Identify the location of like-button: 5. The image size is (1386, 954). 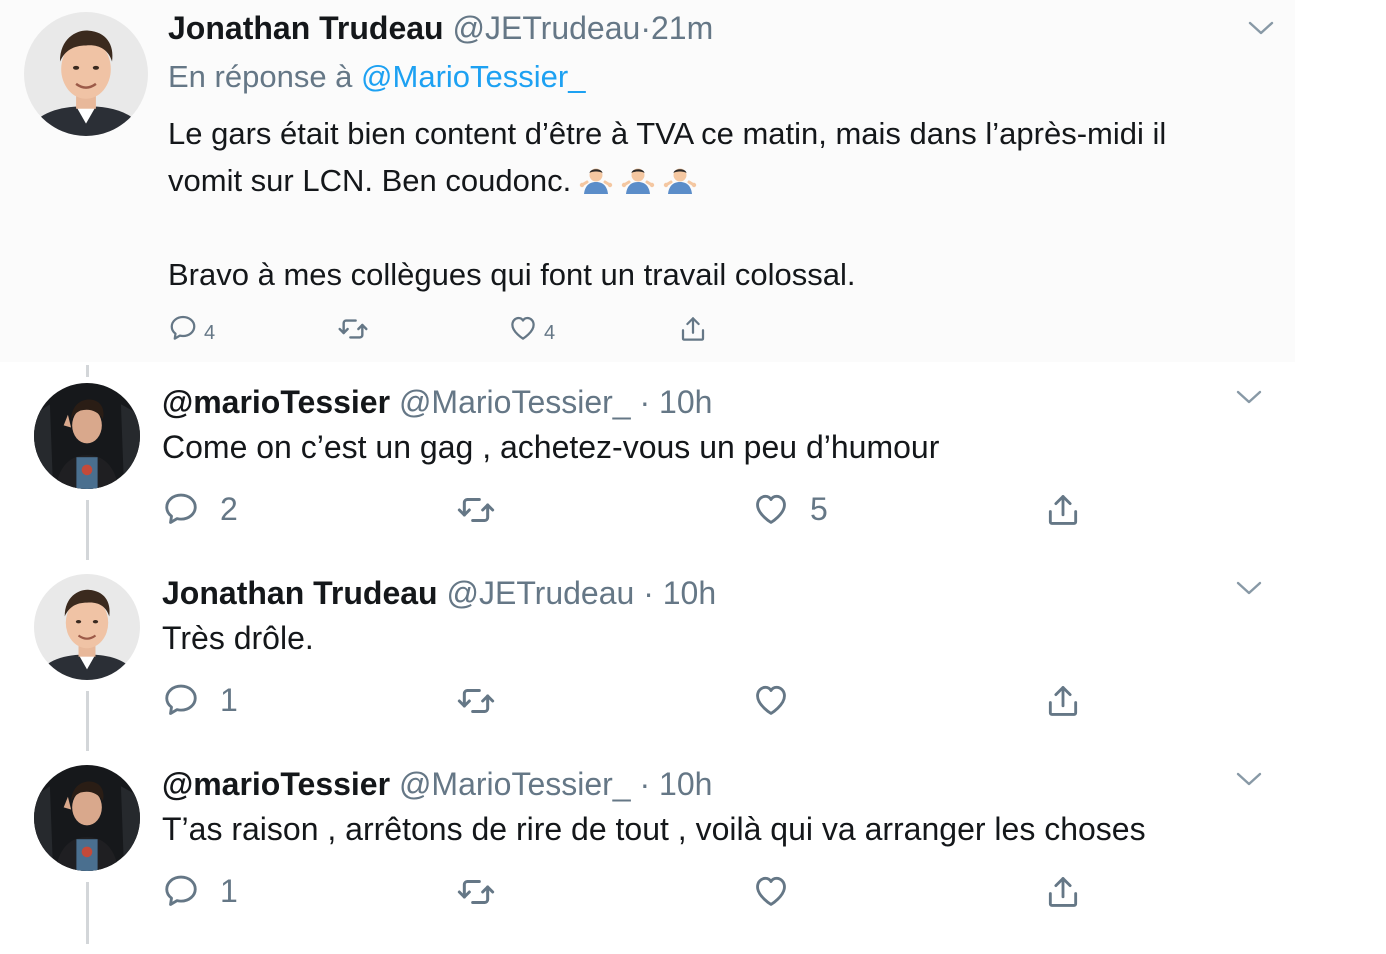
(790, 509).